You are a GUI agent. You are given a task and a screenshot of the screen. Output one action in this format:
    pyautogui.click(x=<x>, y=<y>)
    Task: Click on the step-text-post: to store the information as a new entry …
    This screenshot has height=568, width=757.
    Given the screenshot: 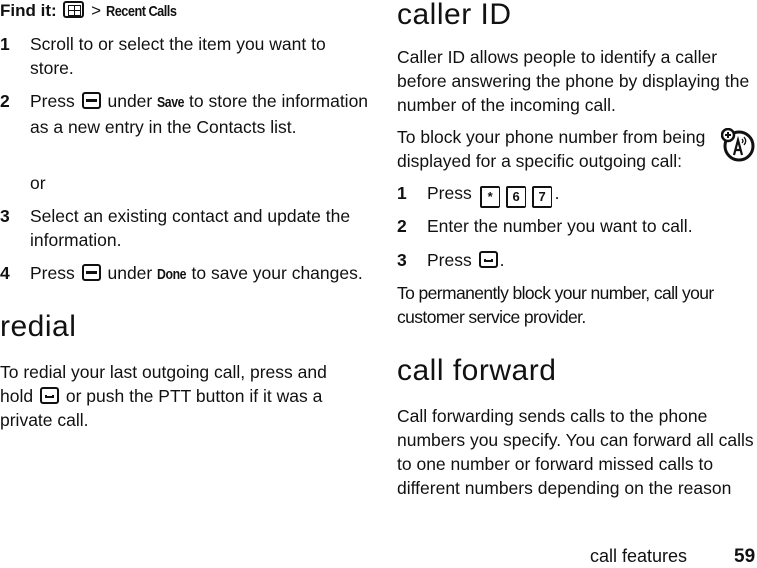 What is the action you would take?
    pyautogui.click(x=199, y=114)
    